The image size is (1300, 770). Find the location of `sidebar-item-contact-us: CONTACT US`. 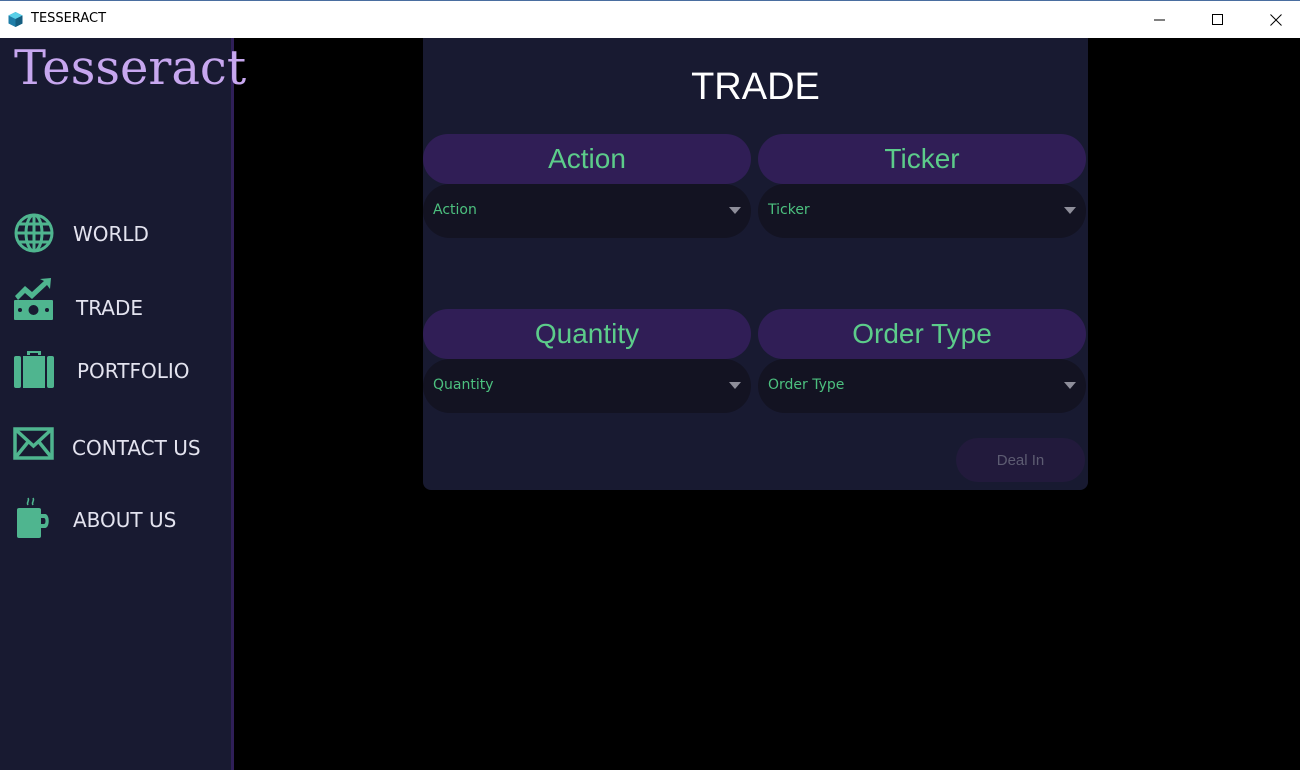

sidebar-item-contact-us: CONTACT US is located at coordinates (115, 448).